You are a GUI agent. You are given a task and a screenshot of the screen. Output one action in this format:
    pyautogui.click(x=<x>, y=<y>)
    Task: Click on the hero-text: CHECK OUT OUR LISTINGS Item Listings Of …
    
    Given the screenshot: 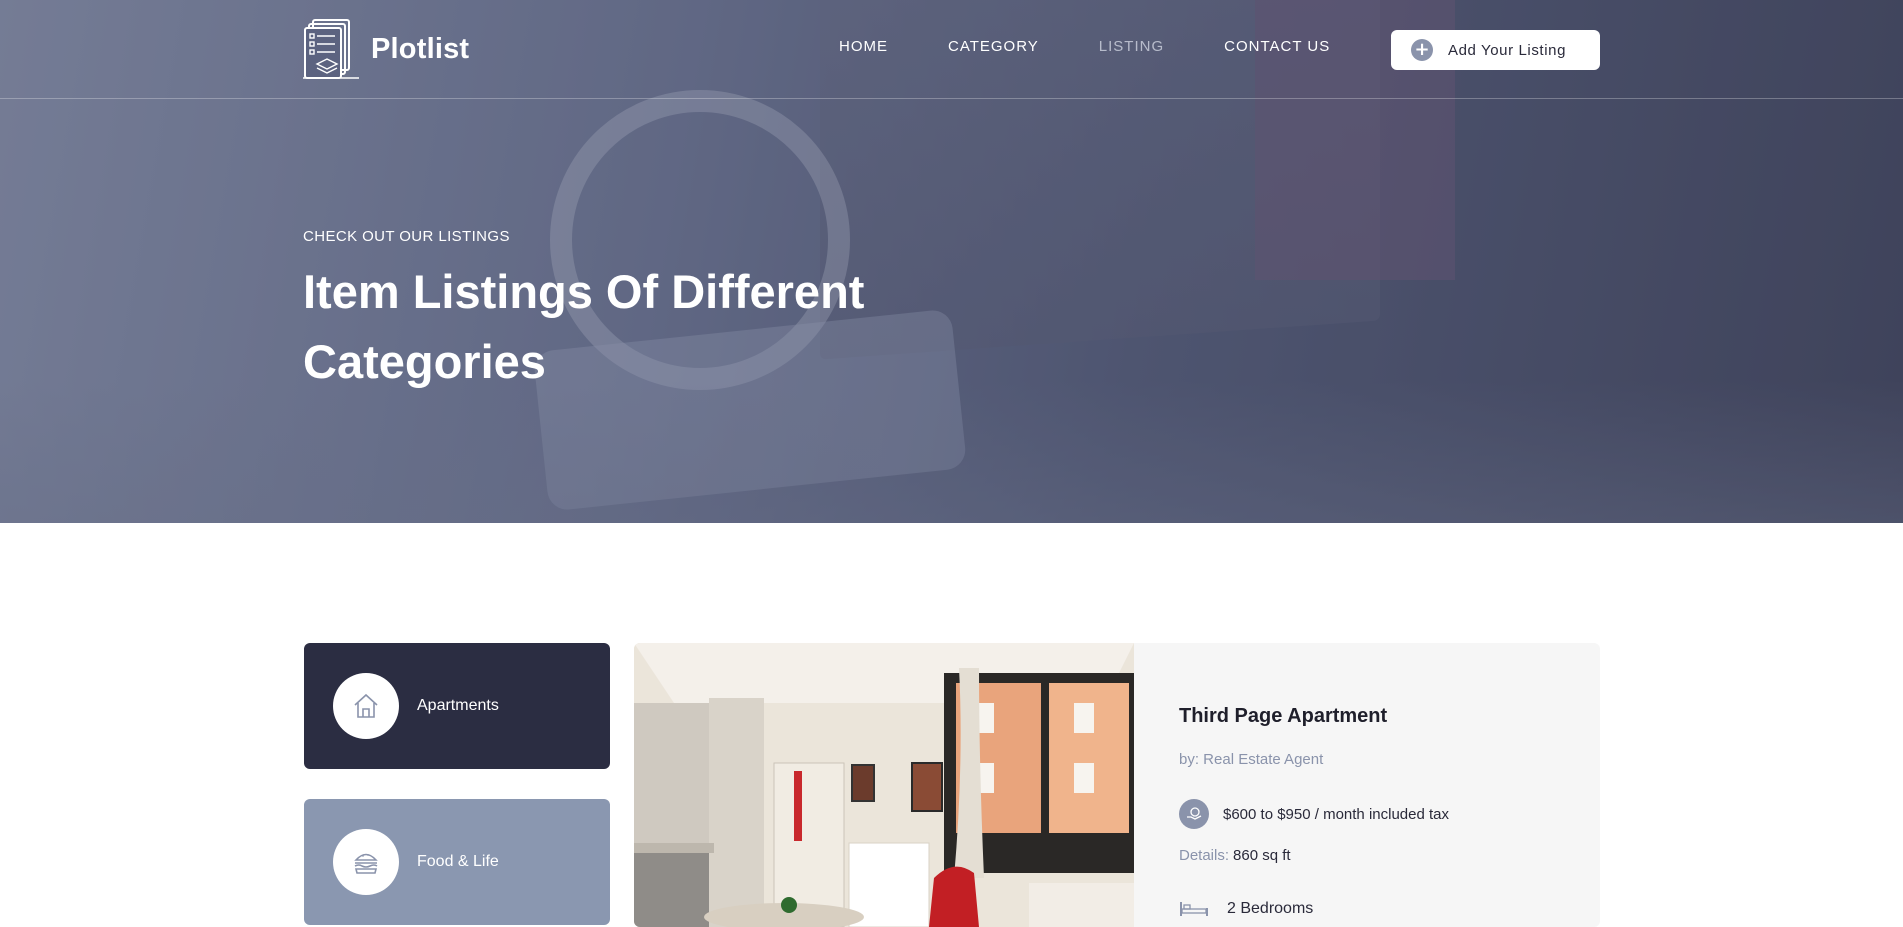 What is the action you would take?
    pyautogui.click(x=643, y=312)
    